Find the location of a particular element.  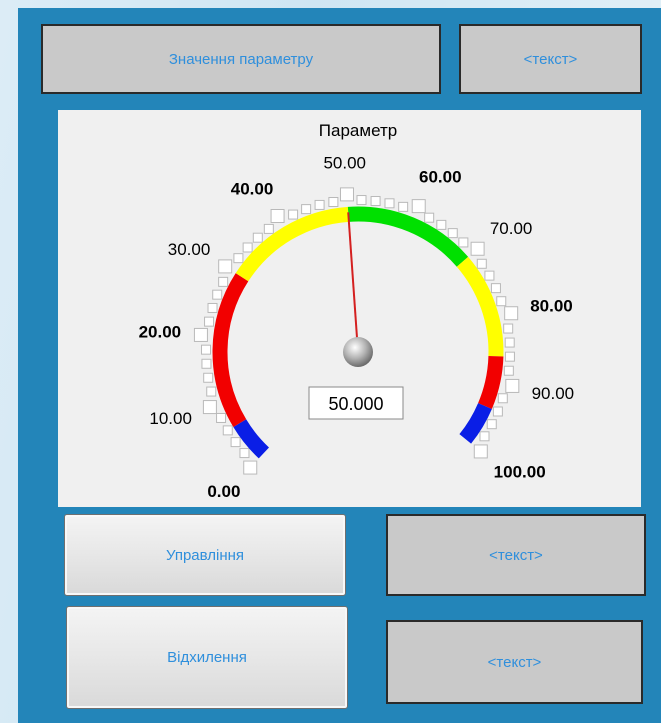

tick-label: 60.00 is located at coordinates (440, 177).